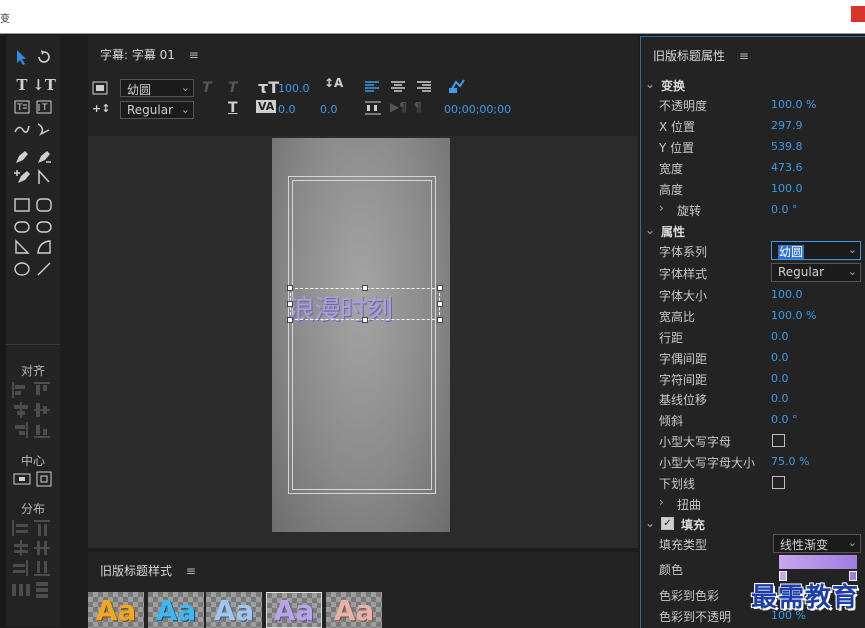 Image resolution: width=865 pixels, height=628 pixels. What do you see at coordinates (100, 88) in the screenshot?
I see `background-video-icon` at bounding box center [100, 88].